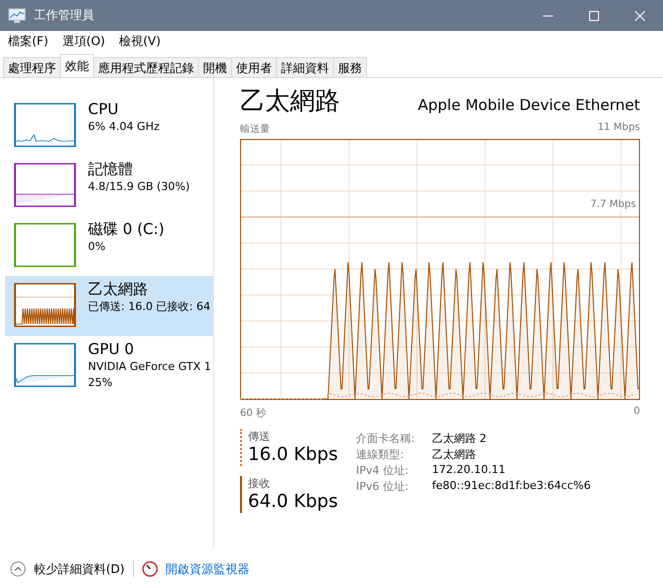  What do you see at coordinates (67, 569) in the screenshot?
I see `fewer-details-button: 較少詳細資料(D)` at bounding box center [67, 569].